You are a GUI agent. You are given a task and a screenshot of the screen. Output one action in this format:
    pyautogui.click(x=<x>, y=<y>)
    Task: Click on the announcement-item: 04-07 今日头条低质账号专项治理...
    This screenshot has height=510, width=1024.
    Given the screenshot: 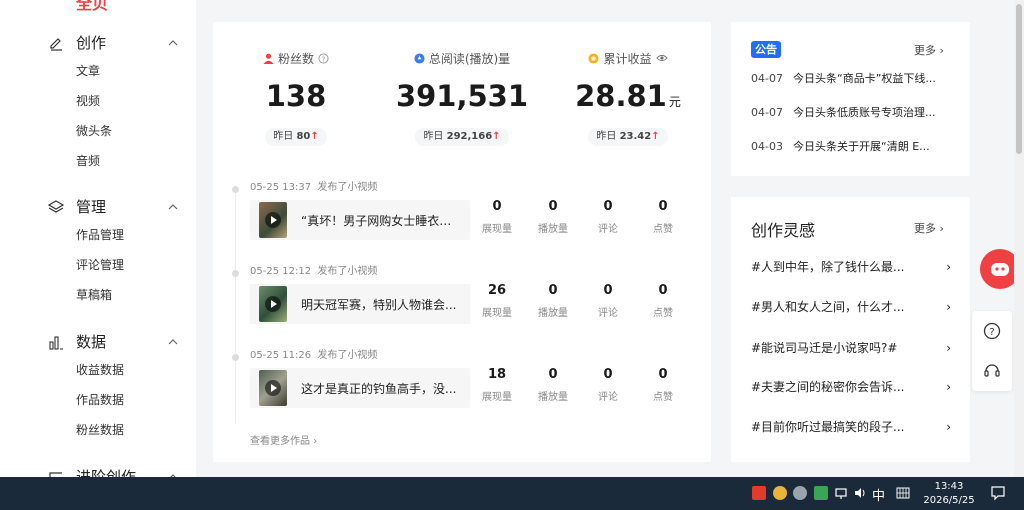 What is the action you would take?
    pyautogui.click(x=848, y=113)
    